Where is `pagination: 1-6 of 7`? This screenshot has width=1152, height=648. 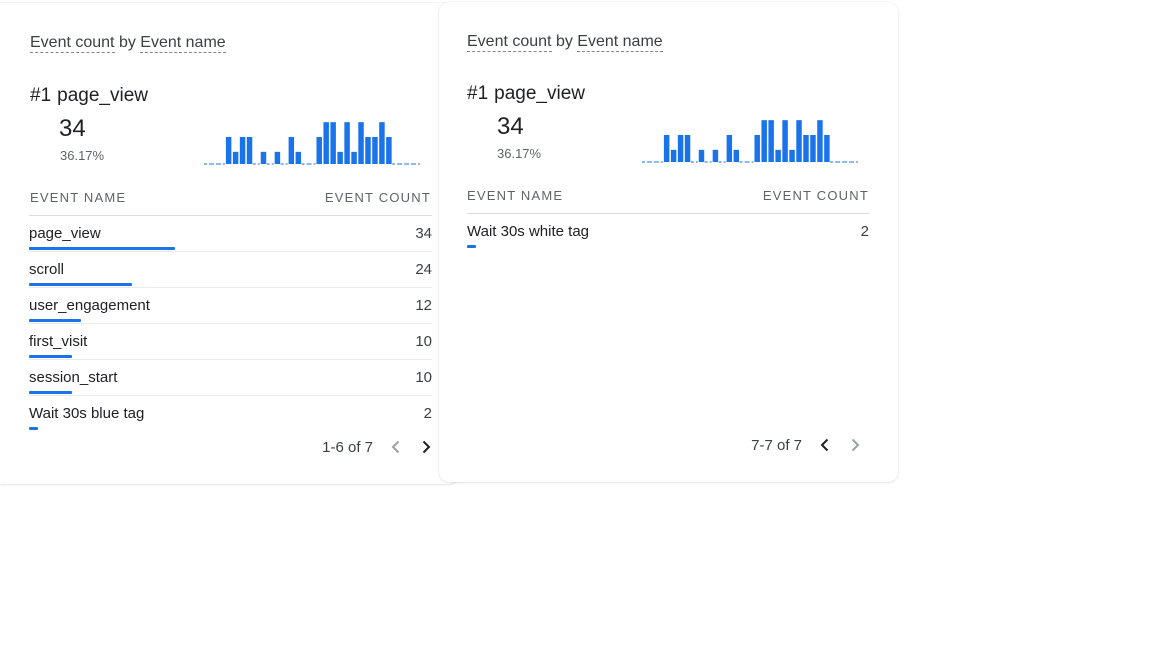 pagination: 1-6 of 7 is located at coordinates (381, 447).